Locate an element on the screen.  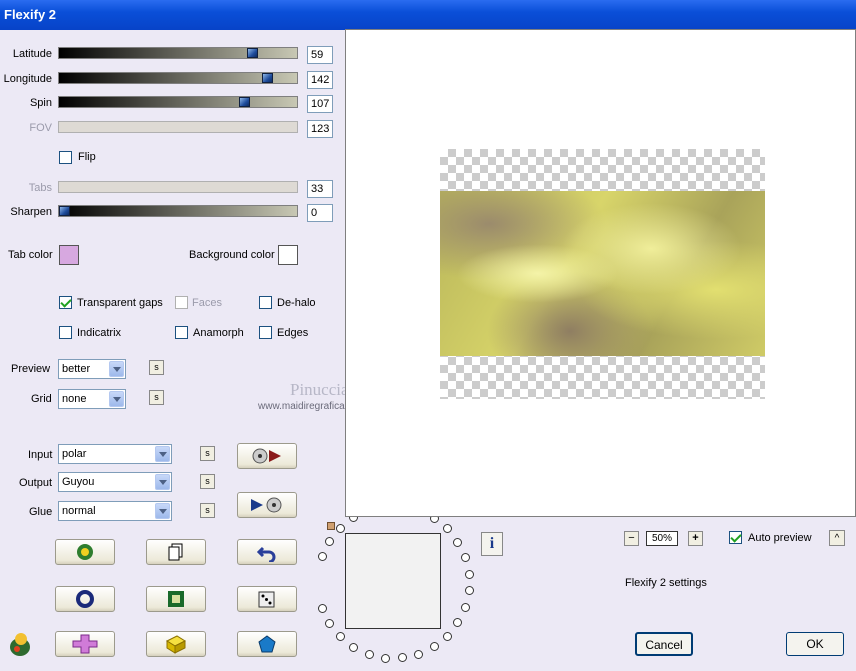
random-dice-button is located at coordinates (267, 599).